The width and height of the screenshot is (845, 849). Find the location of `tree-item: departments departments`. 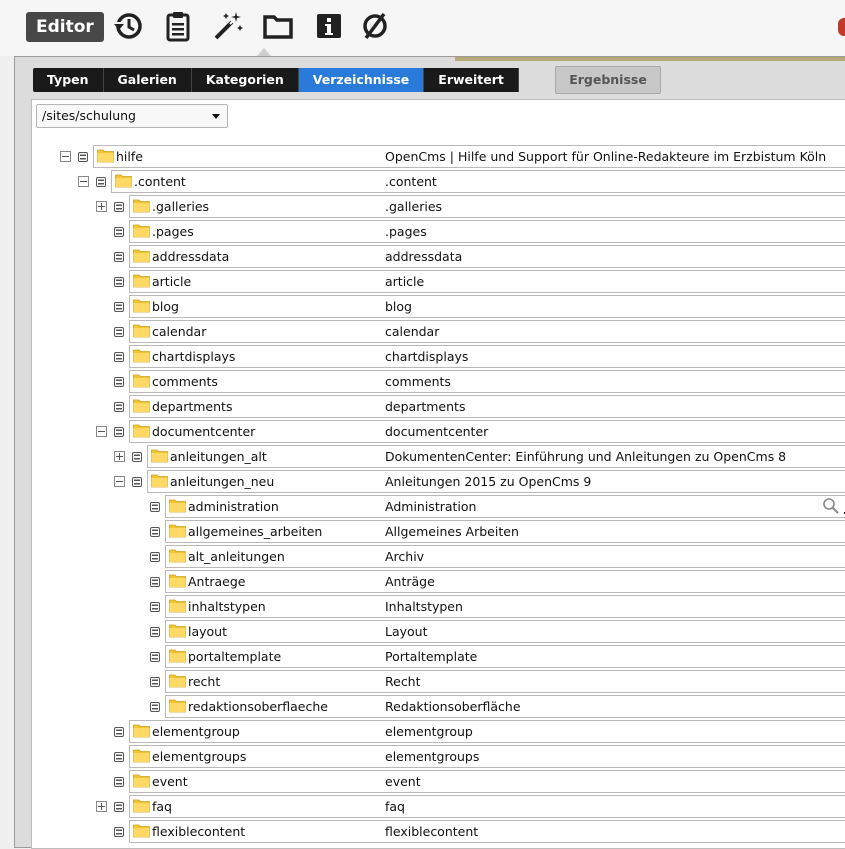

tree-item: departments departments is located at coordinates (487, 406).